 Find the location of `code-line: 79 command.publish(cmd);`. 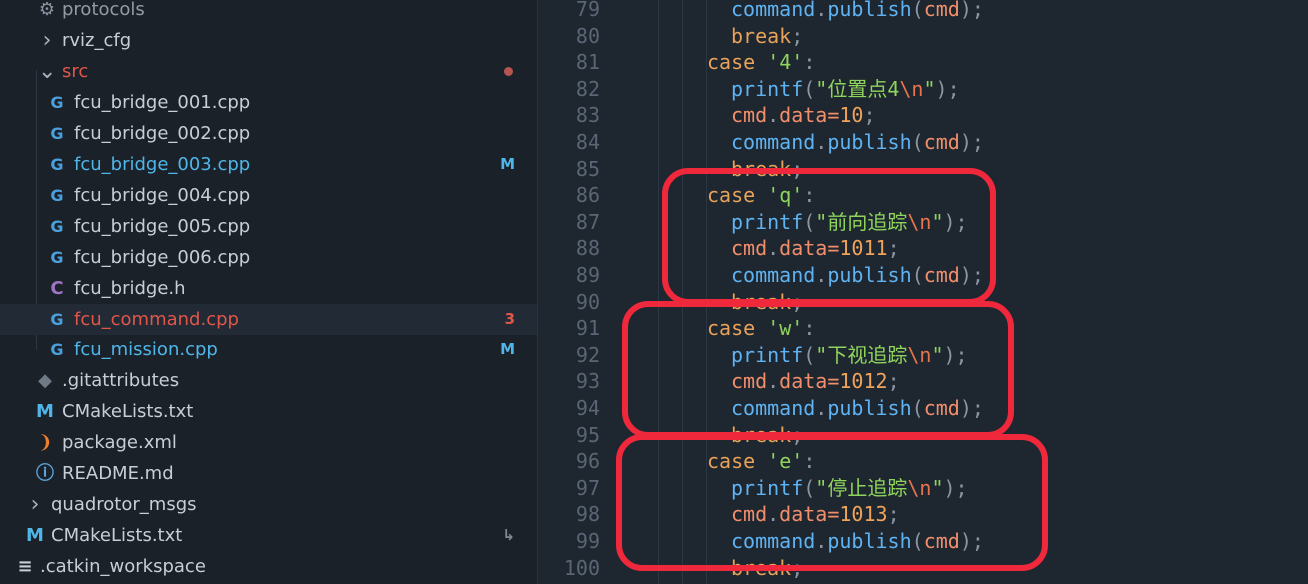

code-line: 79 command.publish(cmd); is located at coordinates (923, 11).